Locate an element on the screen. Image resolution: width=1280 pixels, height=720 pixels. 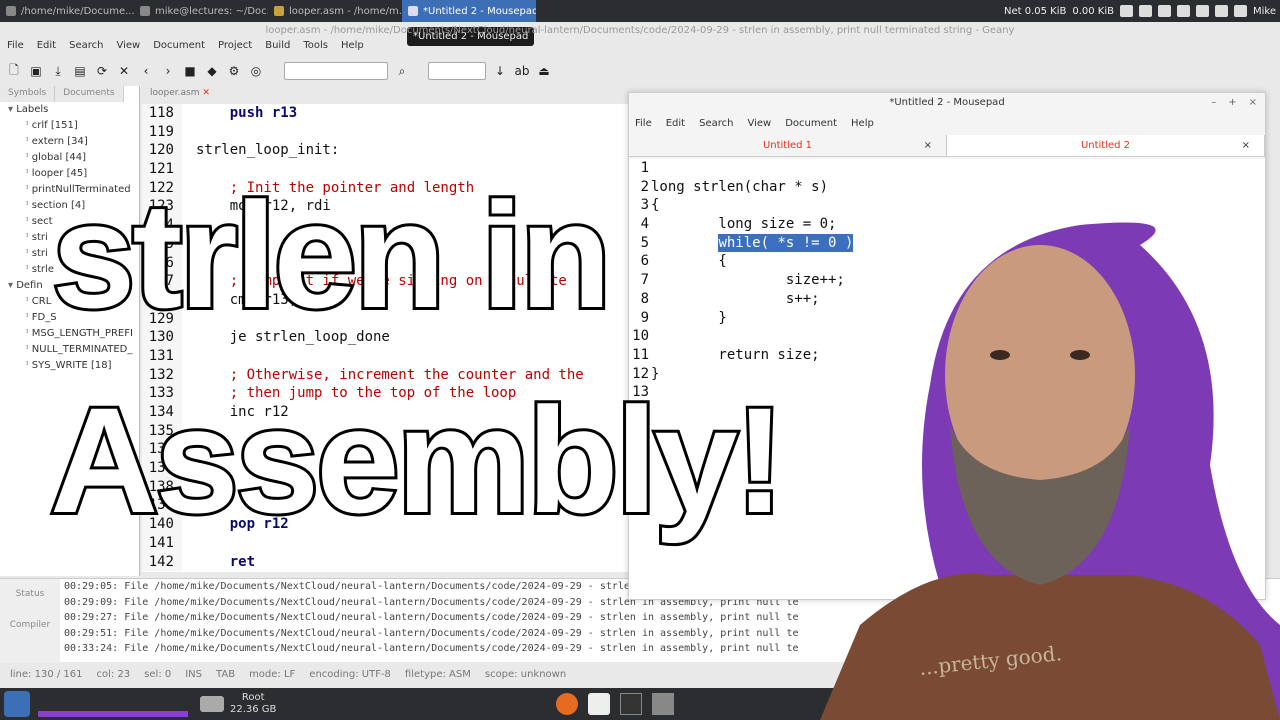
volume-icon is located at coordinates (1240, 11).